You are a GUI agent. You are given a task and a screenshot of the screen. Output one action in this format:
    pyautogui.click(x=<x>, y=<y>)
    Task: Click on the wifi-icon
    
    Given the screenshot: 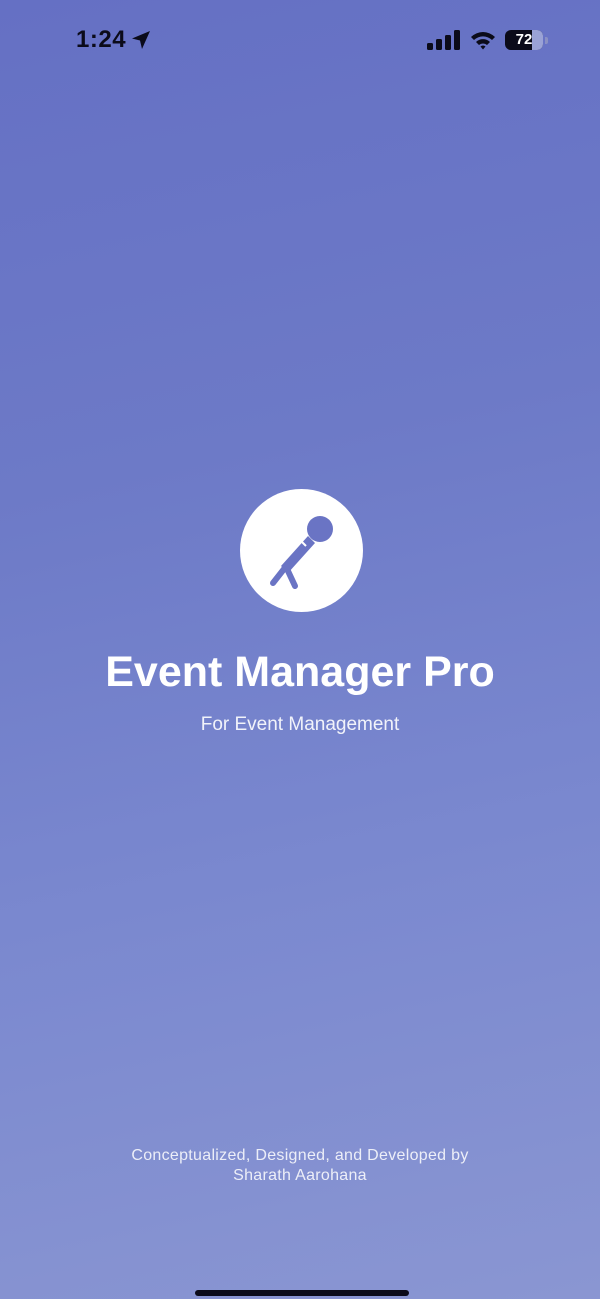 What is the action you would take?
    pyautogui.click(x=483, y=41)
    